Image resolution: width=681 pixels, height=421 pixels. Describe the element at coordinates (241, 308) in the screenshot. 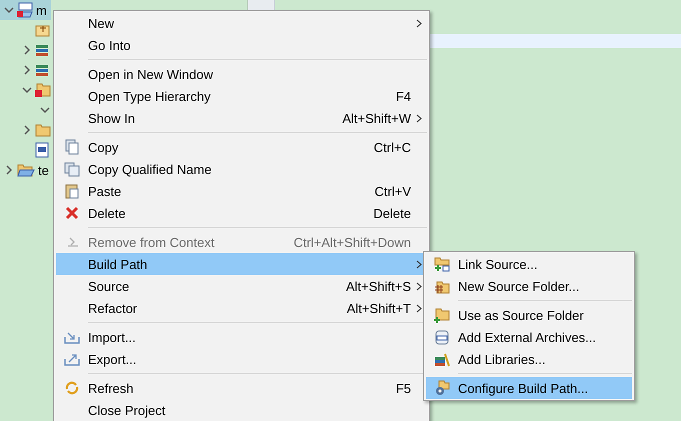

I see `menu-item: Refactor Alt+Shift+T` at that location.